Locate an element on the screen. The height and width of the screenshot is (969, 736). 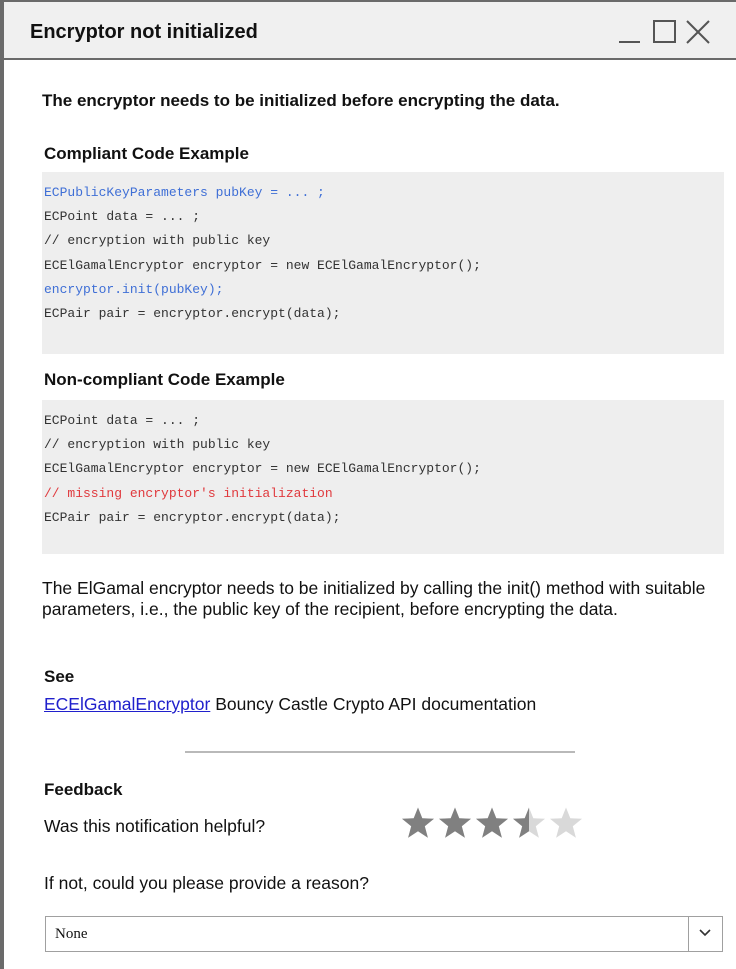
maximize-icon is located at coordinates (664, 31).